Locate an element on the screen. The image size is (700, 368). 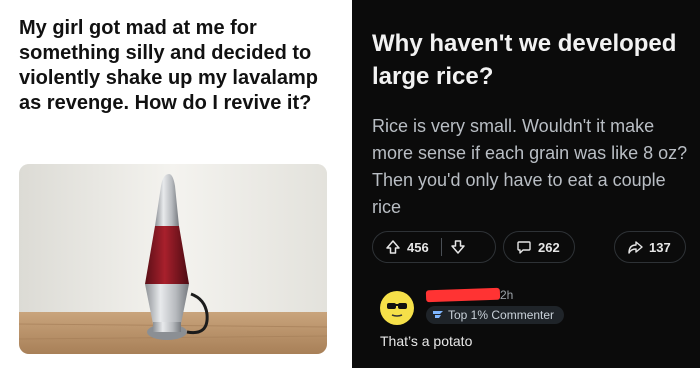
top-commenter-badge: Top 1% Commenter is located at coordinates (495, 315).